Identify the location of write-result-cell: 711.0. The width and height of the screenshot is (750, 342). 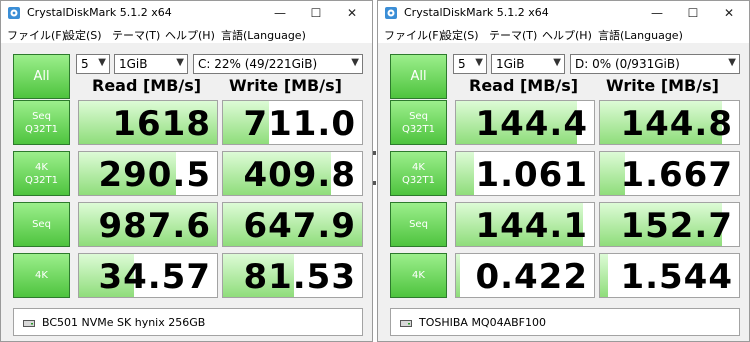
(292, 122).